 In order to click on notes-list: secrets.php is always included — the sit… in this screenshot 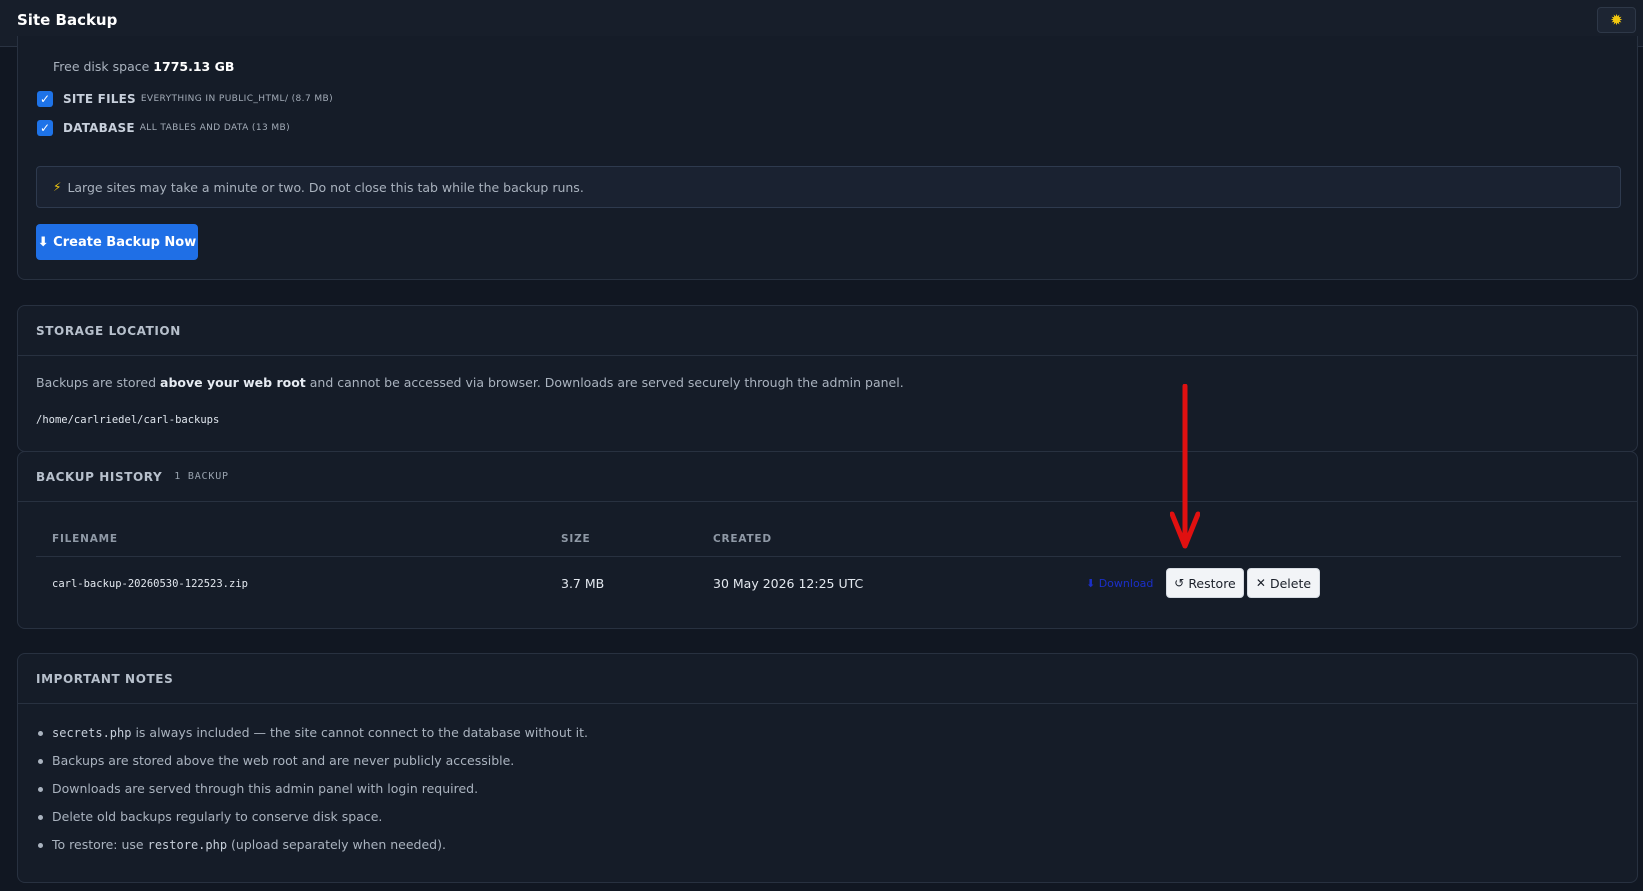, I will do `click(312, 794)`.